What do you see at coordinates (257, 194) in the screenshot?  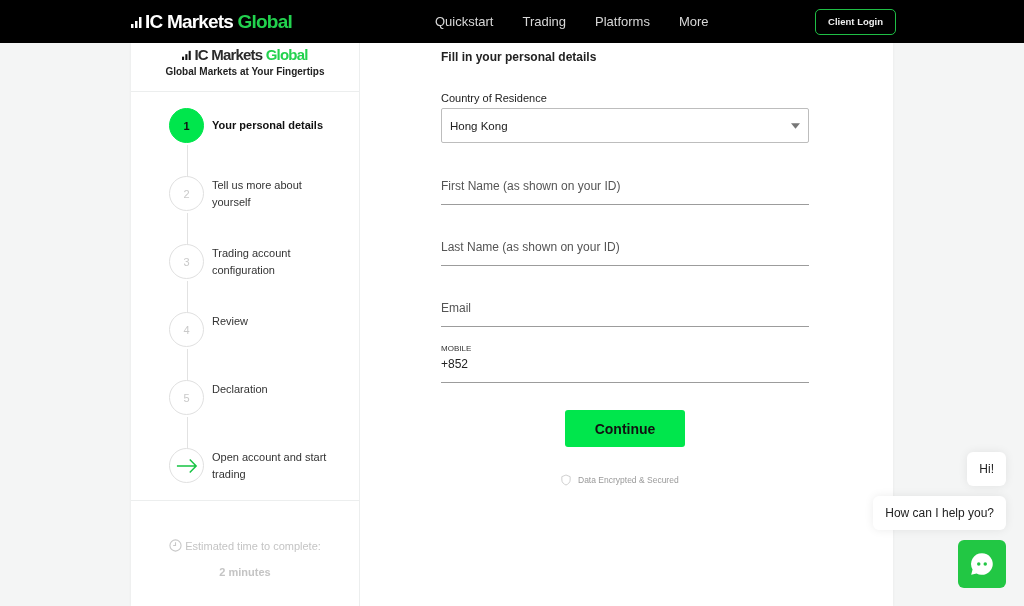 I see `step-label: Tell us more about yourself` at bounding box center [257, 194].